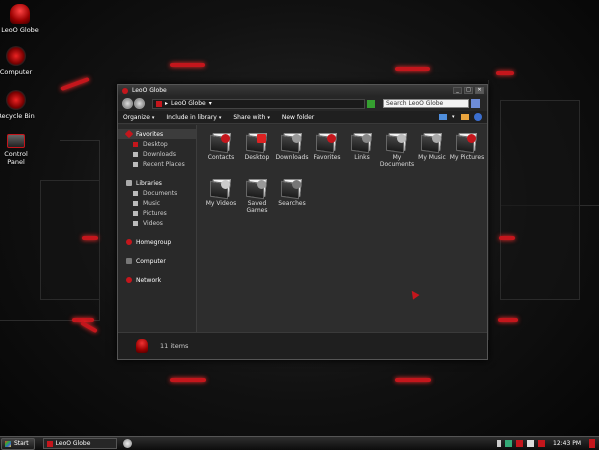  What do you see at coordinates (258, 103) in the screenshot?
I see `address-bar: ▸ LeoO Globe ▾` at bounding box center [258, 103].